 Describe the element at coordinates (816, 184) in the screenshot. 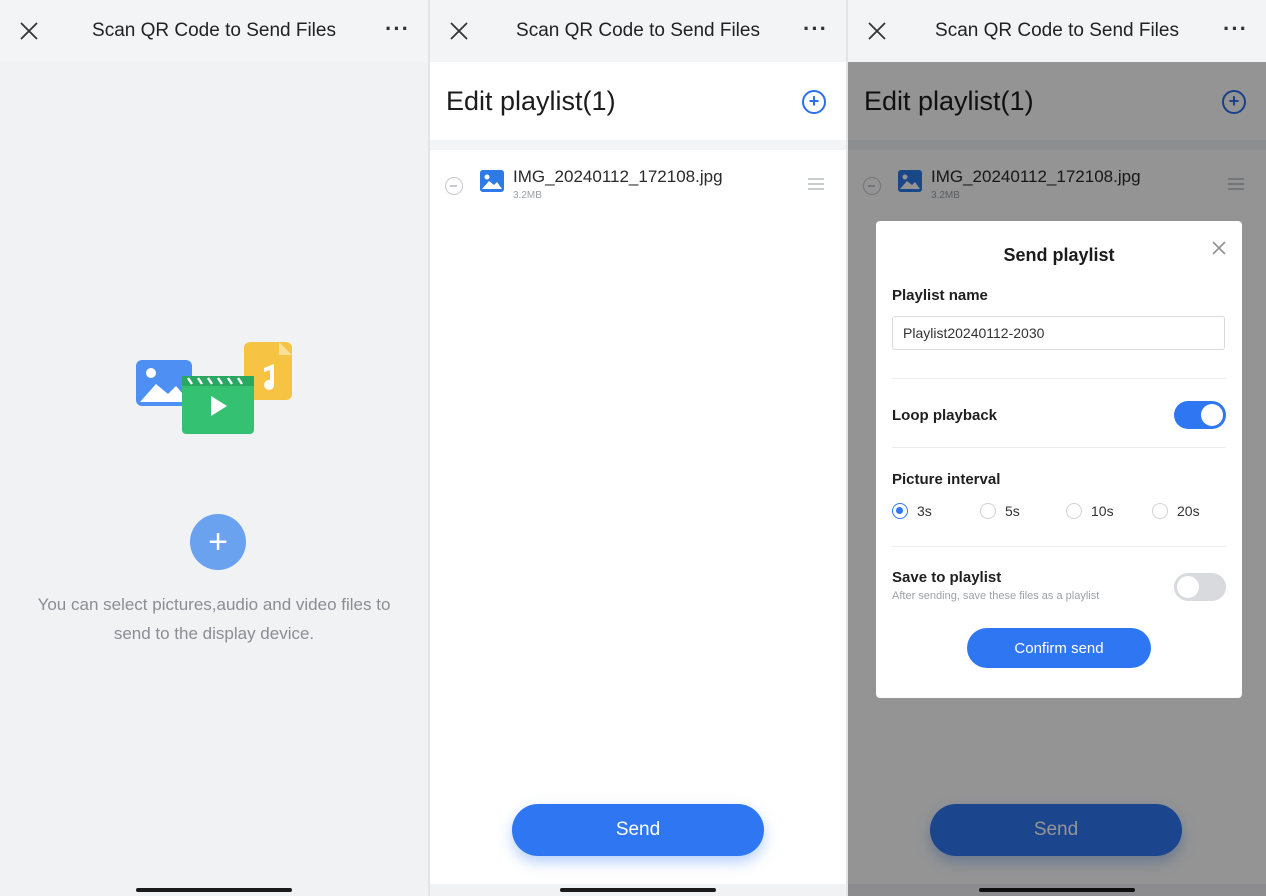

I see `drag-handle-icon` at that location.